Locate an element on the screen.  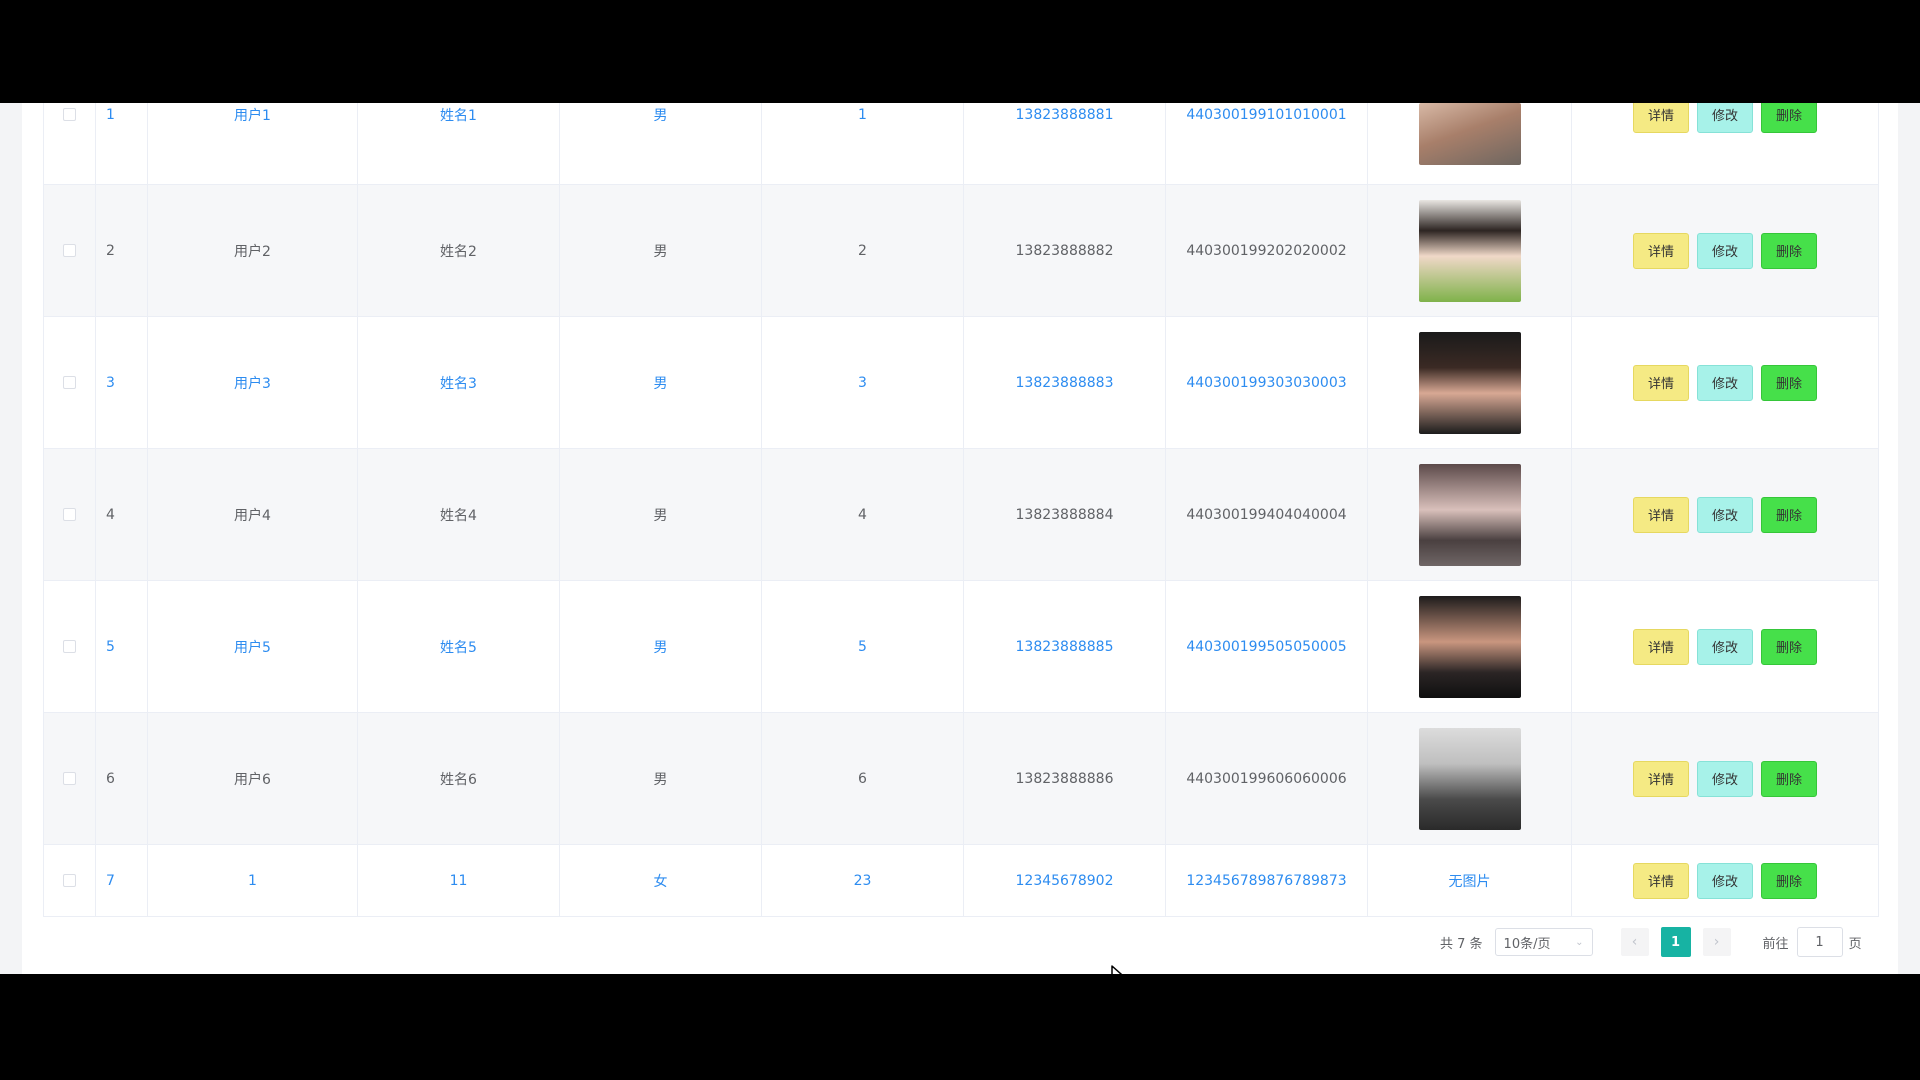
name-text: 姓名1 is located at coordinates (458, 115).